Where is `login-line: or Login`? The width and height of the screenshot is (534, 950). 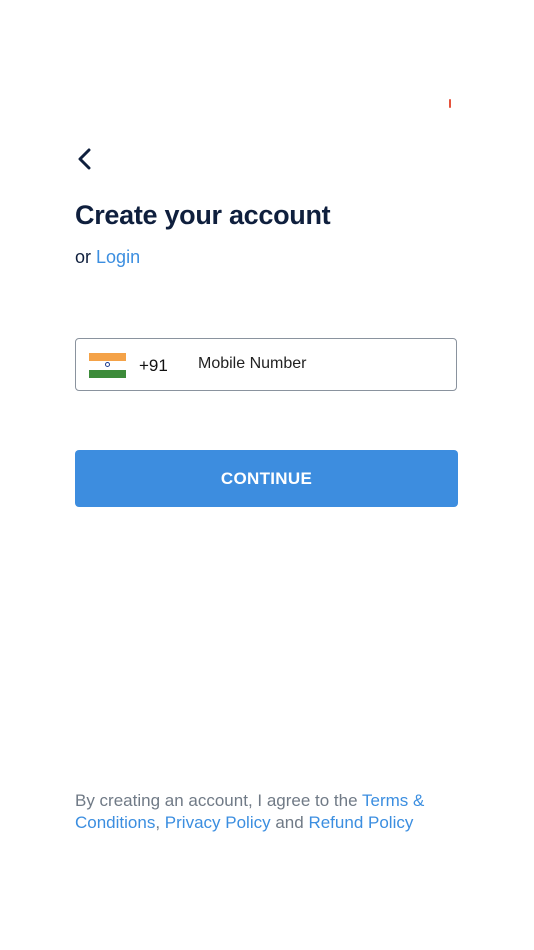 login-line: or Login is located at coordinates (107, 257).